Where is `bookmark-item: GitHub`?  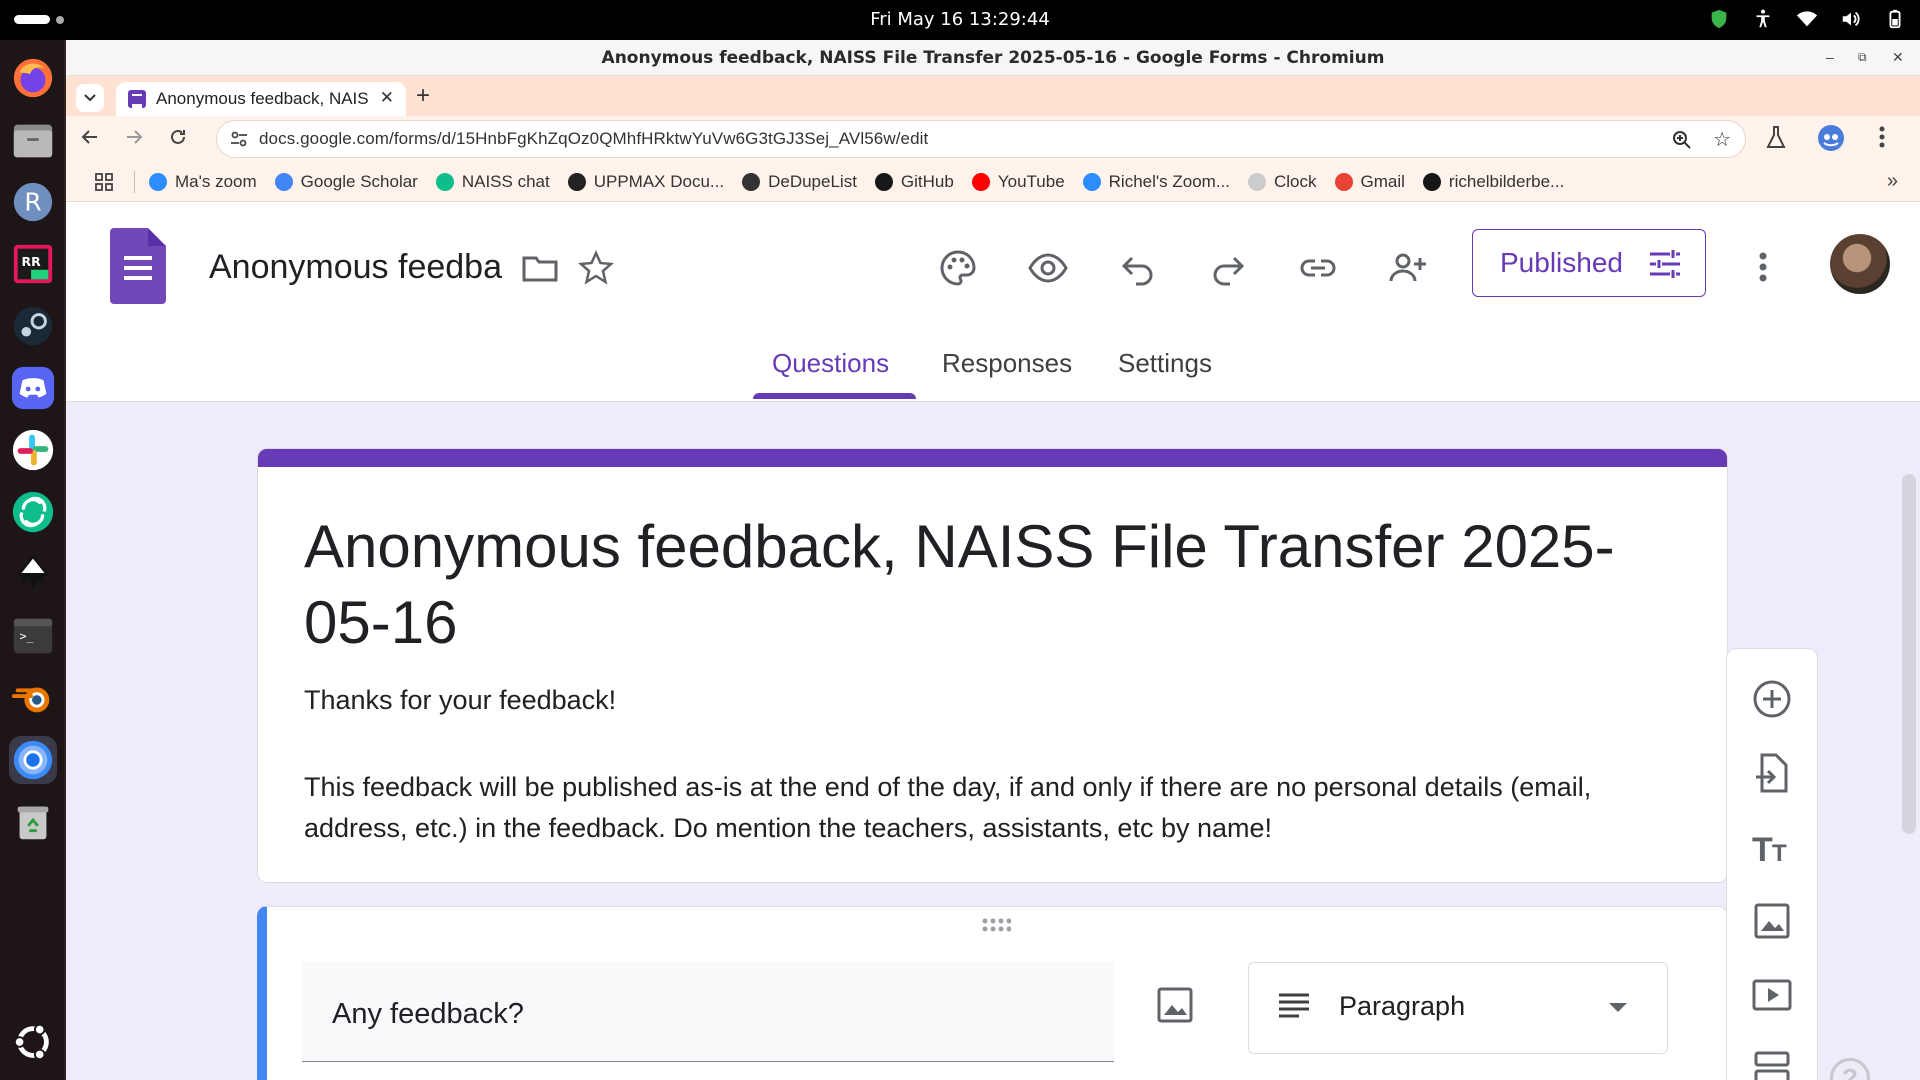 bookmark-item: GitHub is located at coordinates (914, 182).